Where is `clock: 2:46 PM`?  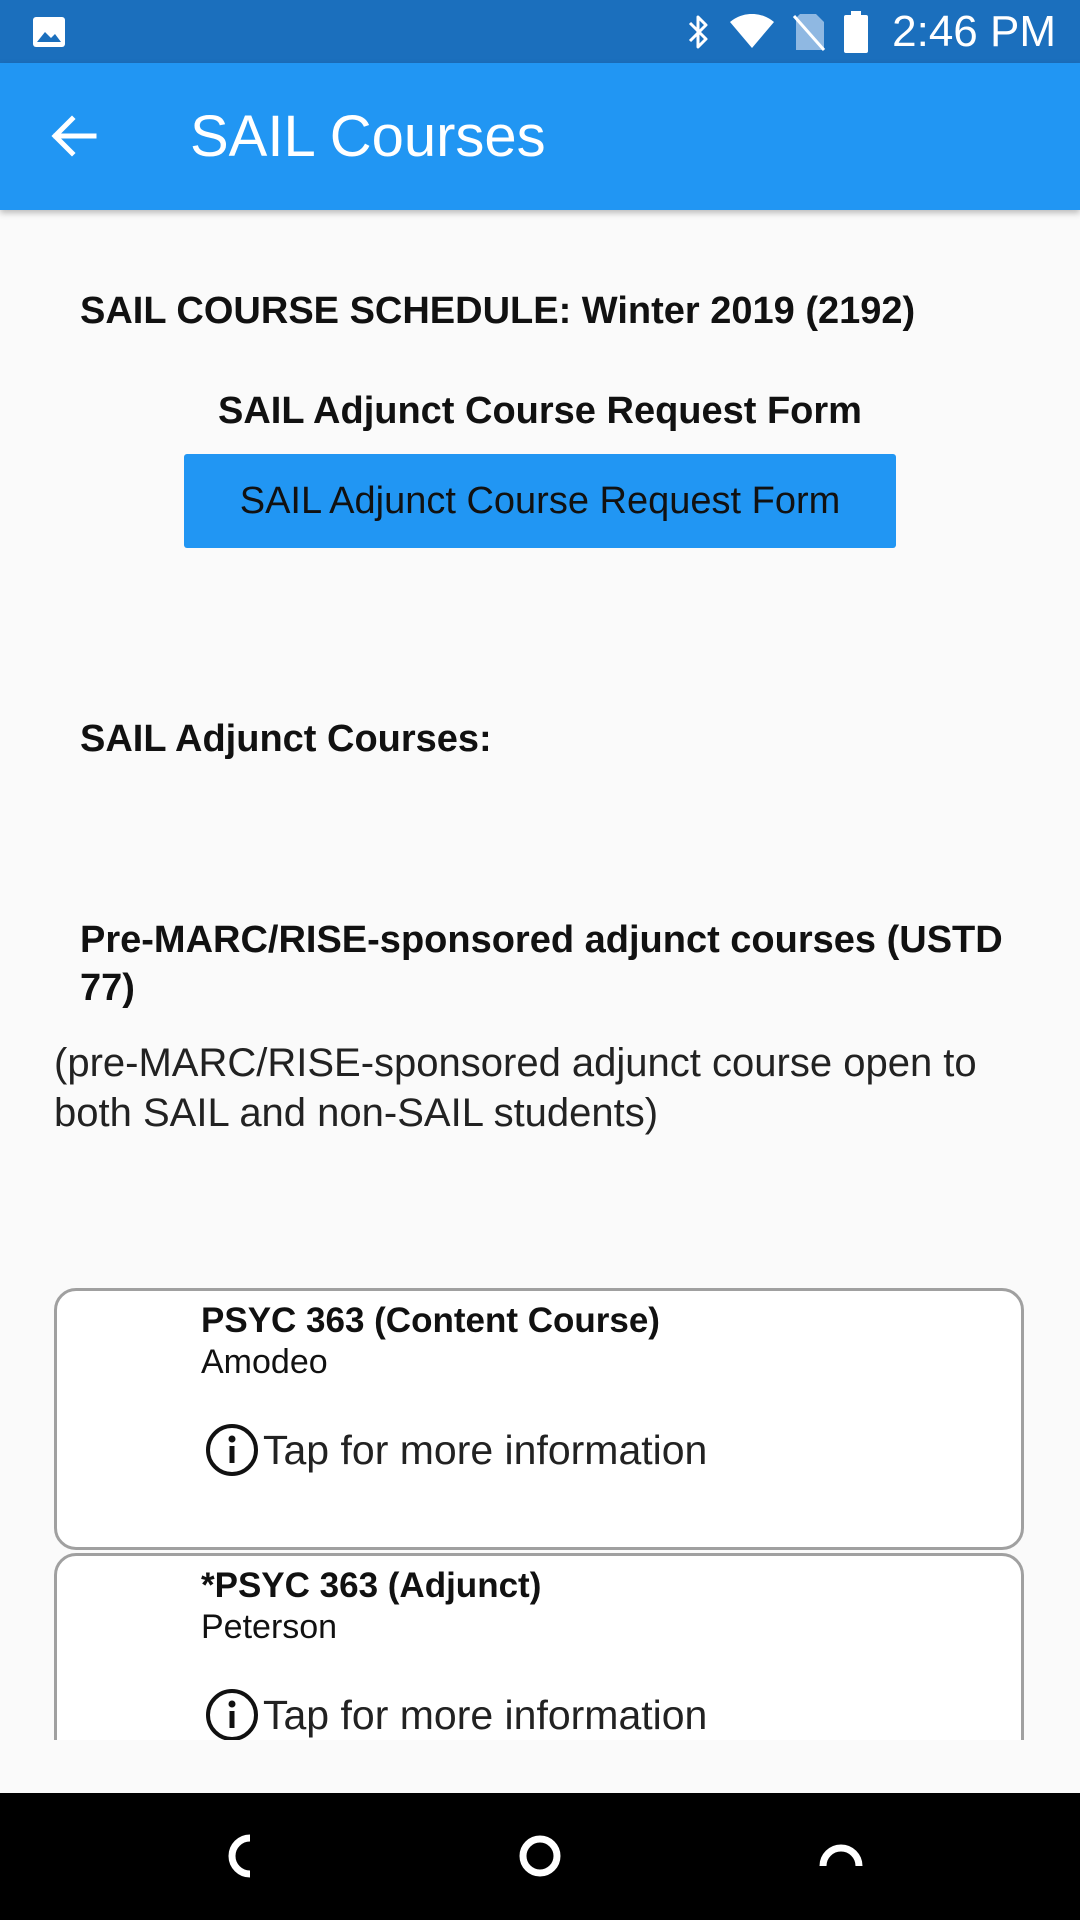 clock: 2:46 PM is located at coordinates (974, 31).